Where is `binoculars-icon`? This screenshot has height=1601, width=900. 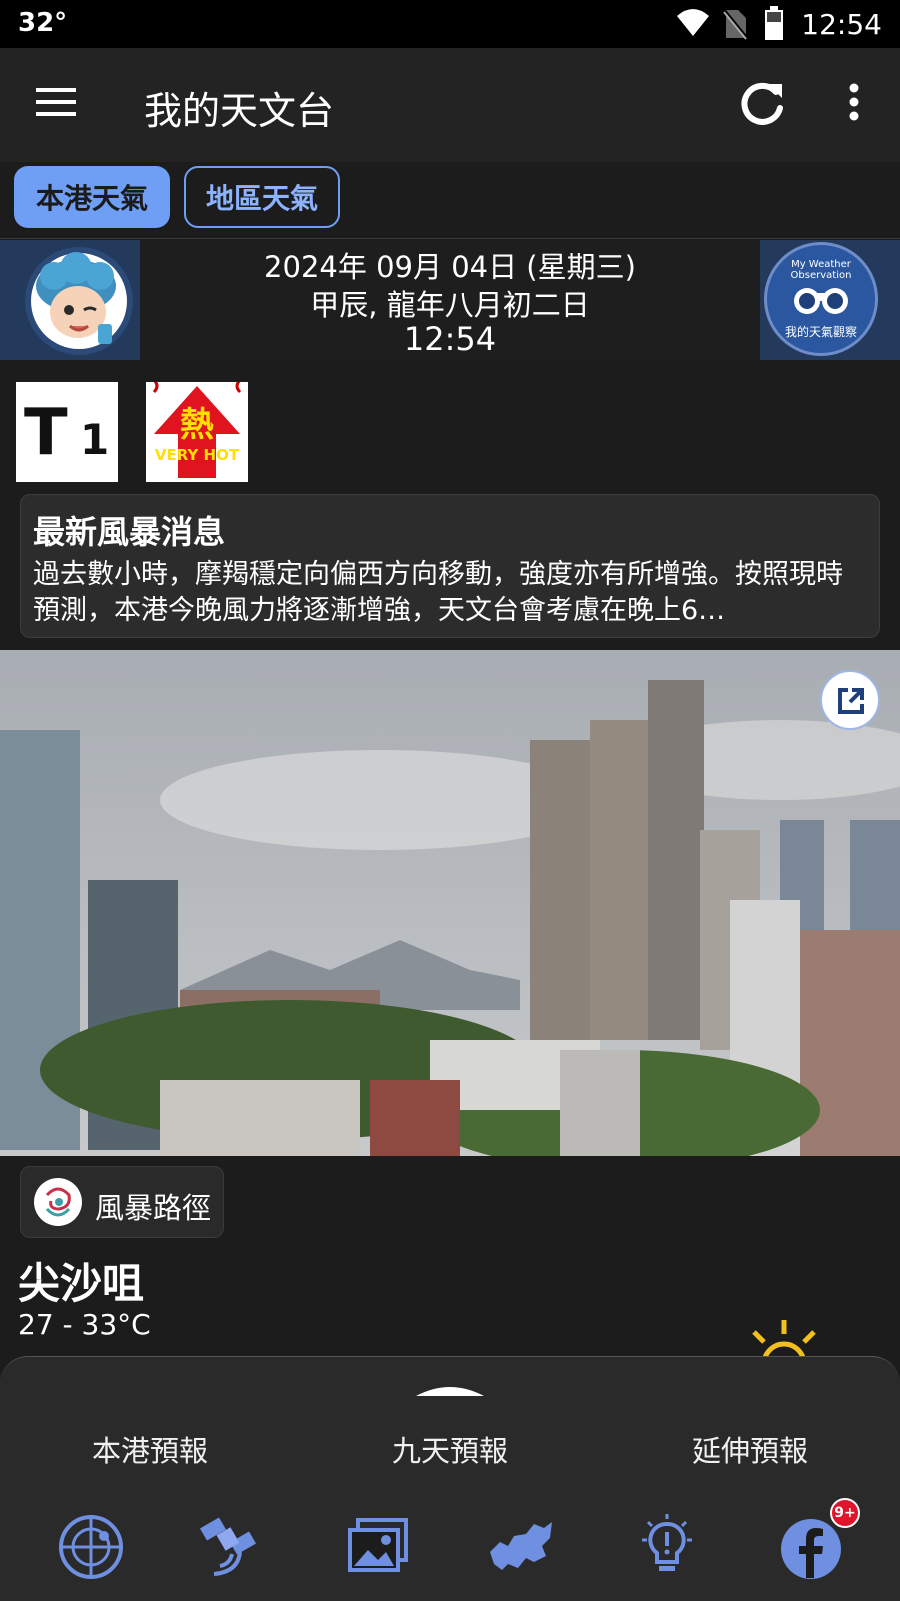
binoculars-icon is located at coordinates (821, 301).